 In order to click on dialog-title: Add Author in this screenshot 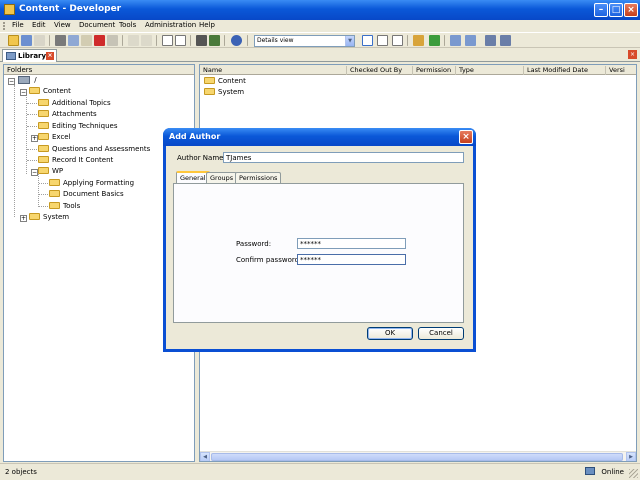, I will do `click(195, 136)`.